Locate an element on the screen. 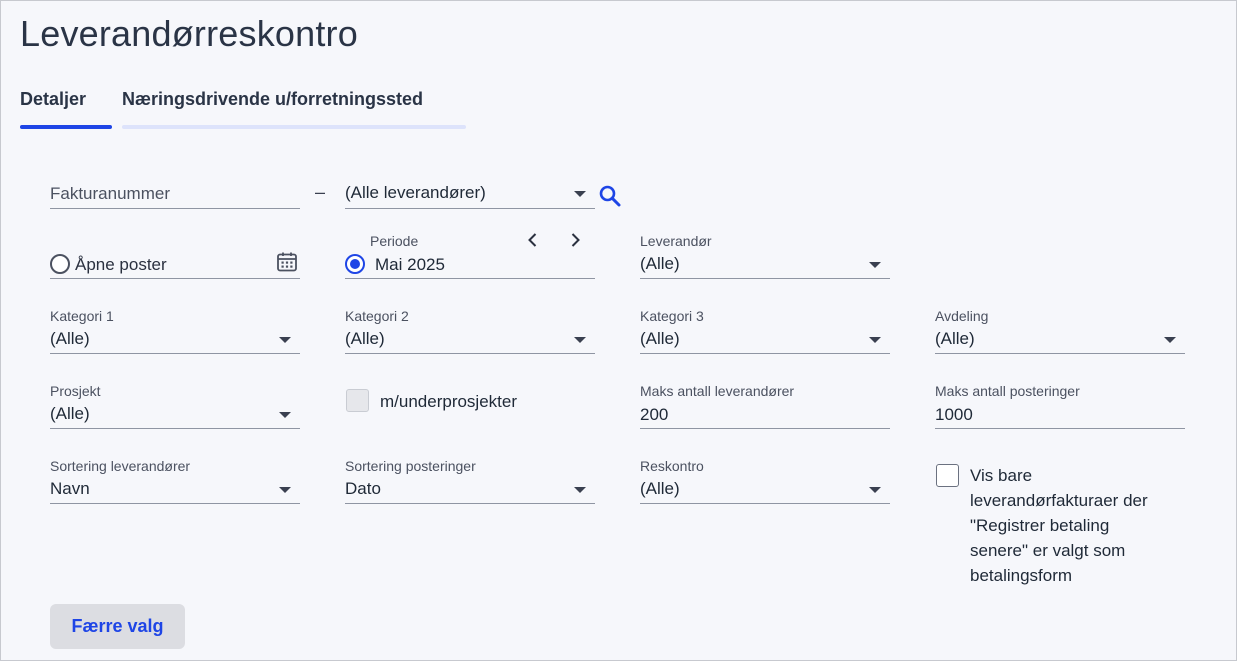  register-later-line: leverandørfakturaer der is located at coordinates (1059, 500).